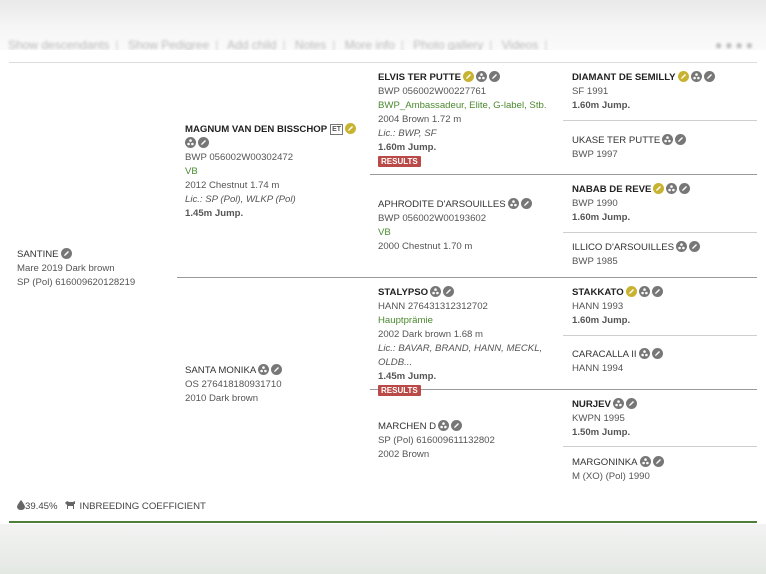 The height and width of the screenshot is (574, 766). Describe the element at coordinates (407, 133) in the screenshot. I see `ancestor-licence: Lic.: BWP, SF` at that location.